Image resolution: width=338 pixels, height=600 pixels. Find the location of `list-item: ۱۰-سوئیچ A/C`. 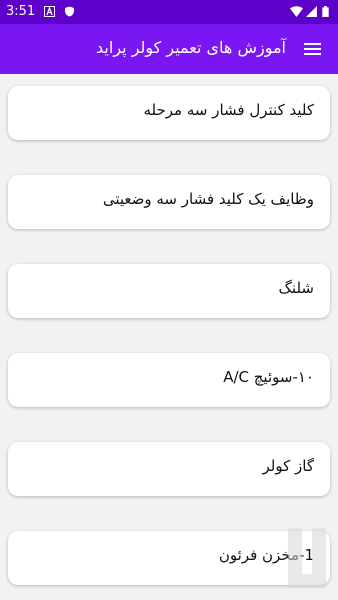

list-item: ۱۰-سوئیچ A/C is located at coordinates (169, 380).